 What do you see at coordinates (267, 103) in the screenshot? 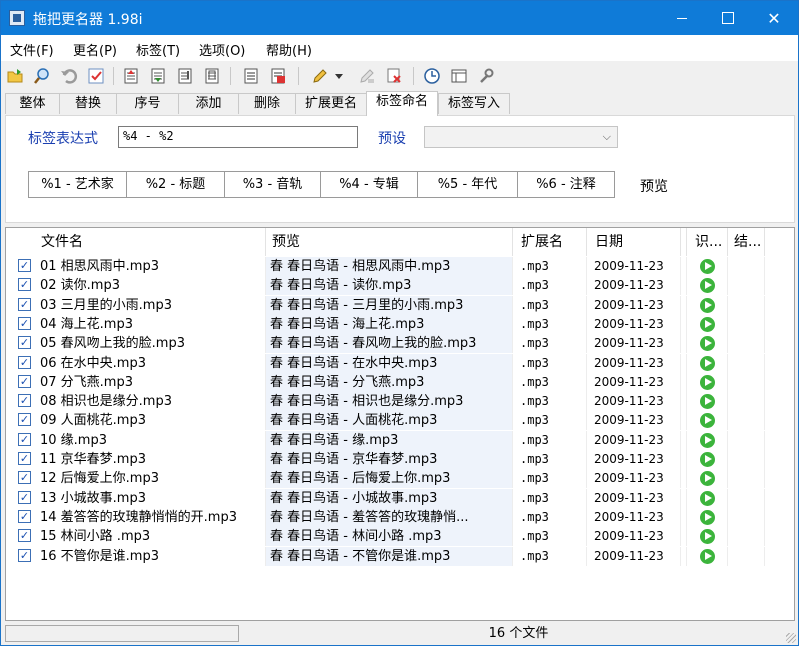
I see `tab-delete: 删除` at bounding box center [267, 103].